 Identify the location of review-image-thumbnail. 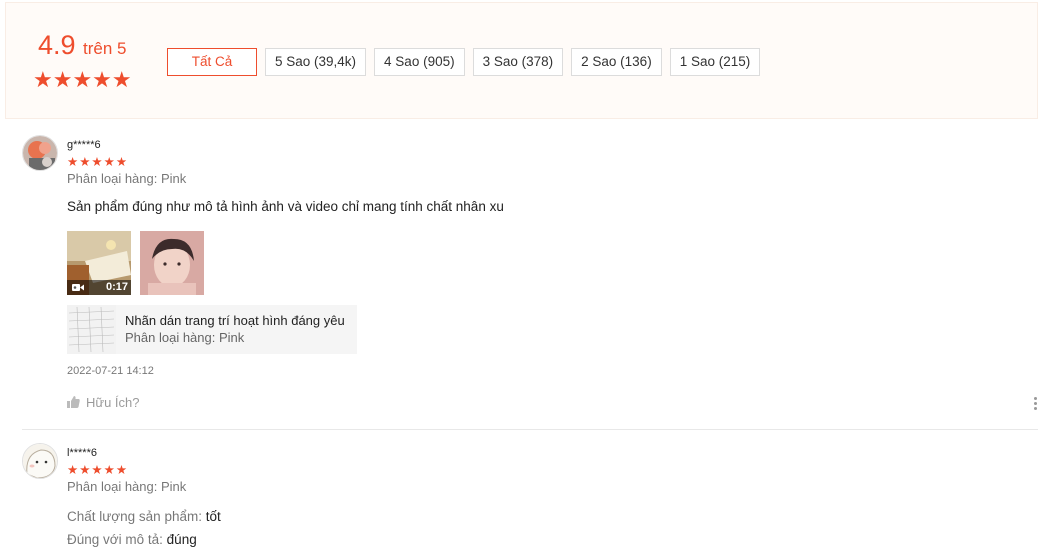
(172, 263).